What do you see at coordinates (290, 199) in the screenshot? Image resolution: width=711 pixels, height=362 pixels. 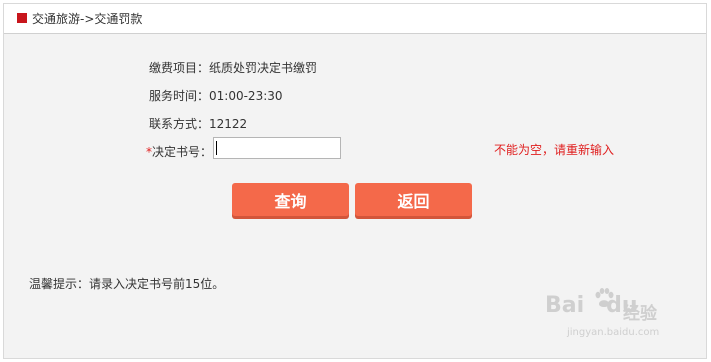 I see `query-button: 查询` at bounding box center [290, 199].